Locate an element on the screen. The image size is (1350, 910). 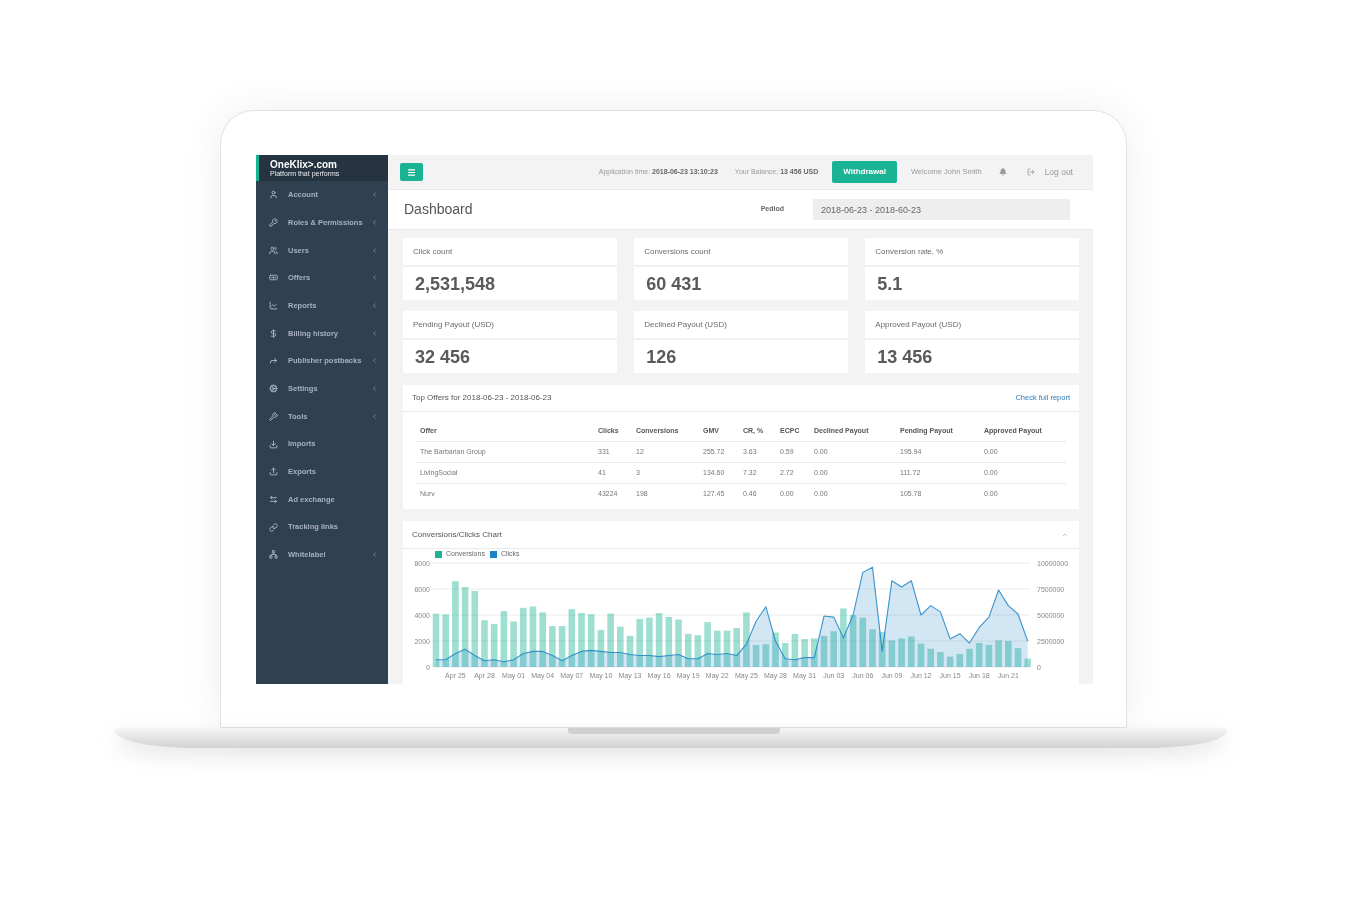
date-range-field: 2018-06-23 - 2018-60-23 is located at coordinates (941, 209).